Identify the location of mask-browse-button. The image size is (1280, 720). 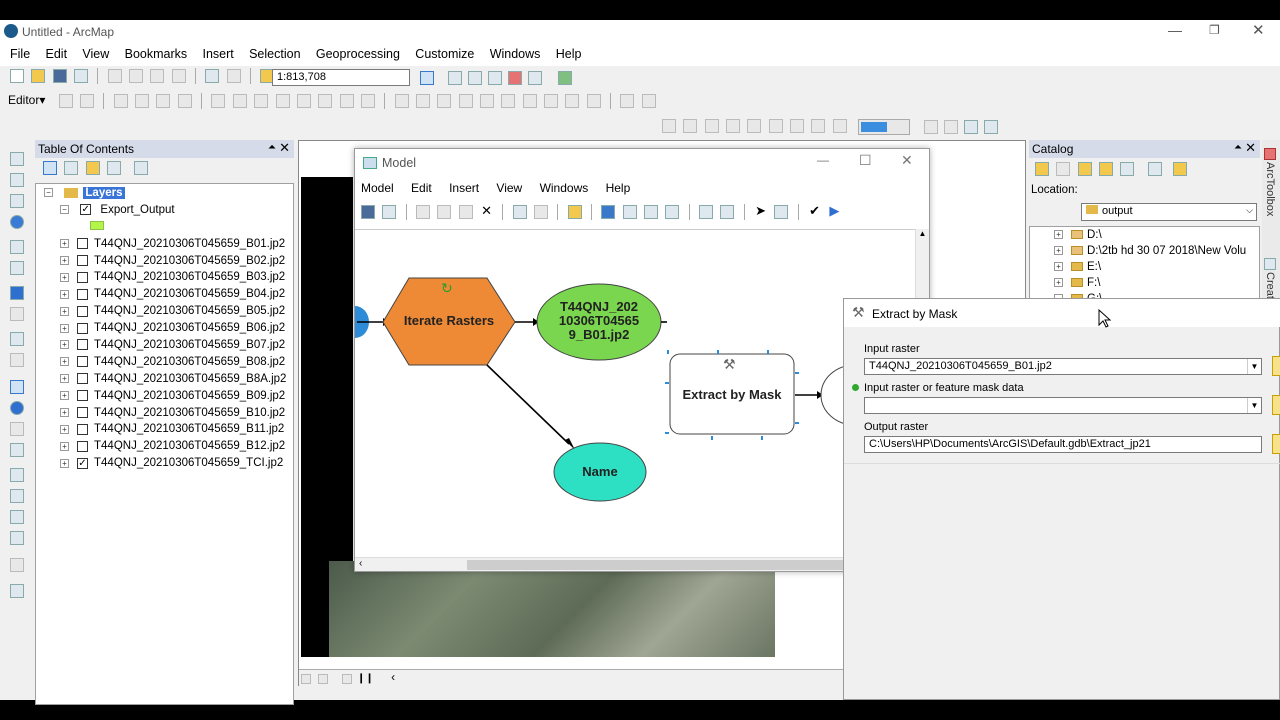
(1276, 405).